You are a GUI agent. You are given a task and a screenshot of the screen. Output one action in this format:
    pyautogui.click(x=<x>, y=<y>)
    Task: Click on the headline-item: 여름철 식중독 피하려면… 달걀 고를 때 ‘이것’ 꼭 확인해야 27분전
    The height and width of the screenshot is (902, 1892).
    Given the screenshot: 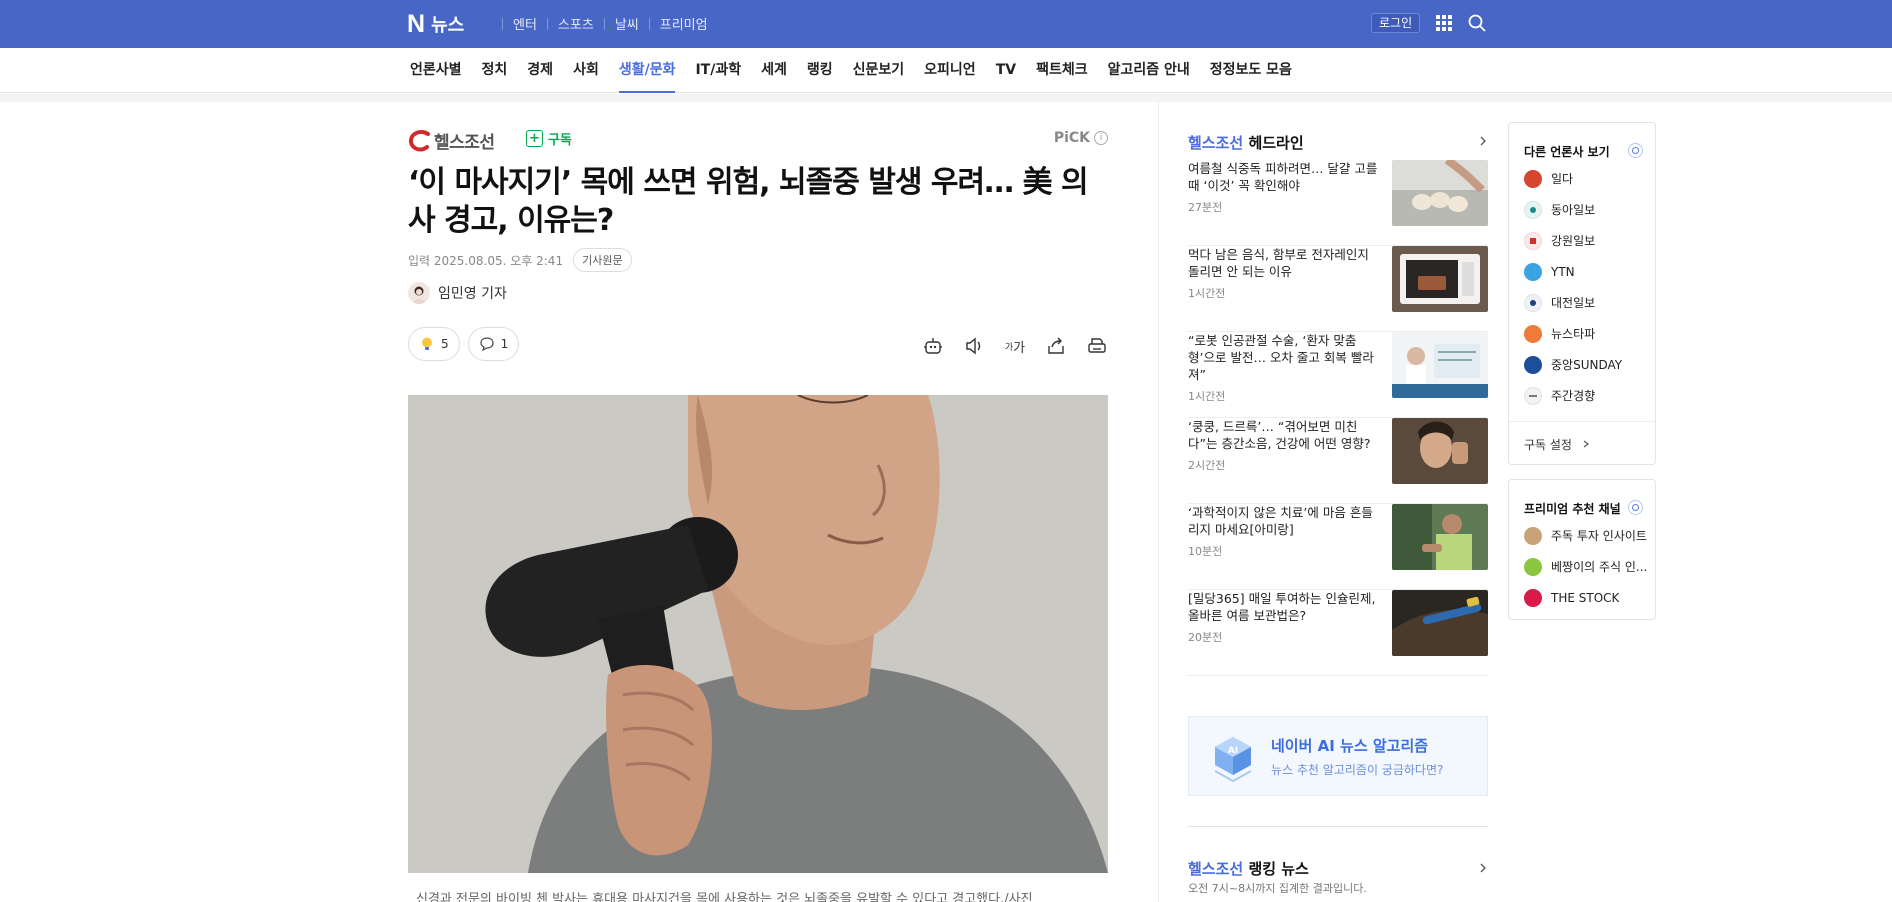 What is the action you would take?
    pyautogui.click(x=1338, y=203)
    